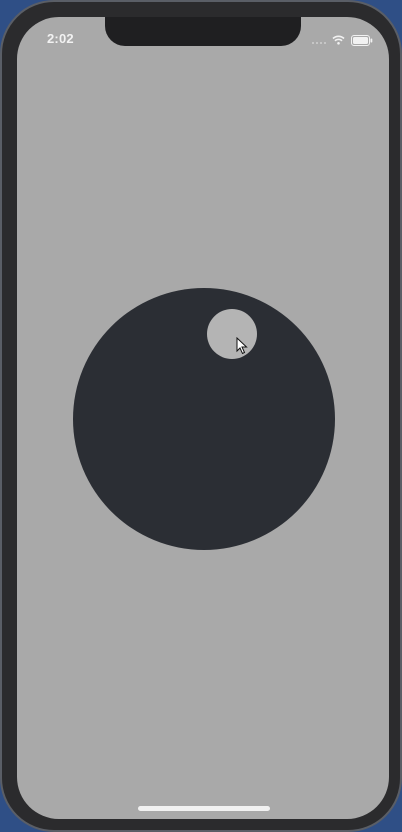 The image size is (402, 832). What do you see at coordinates (319, 40) in the screenshot?
I see `cellular-signal-icon` at bounding box center [319, 40].